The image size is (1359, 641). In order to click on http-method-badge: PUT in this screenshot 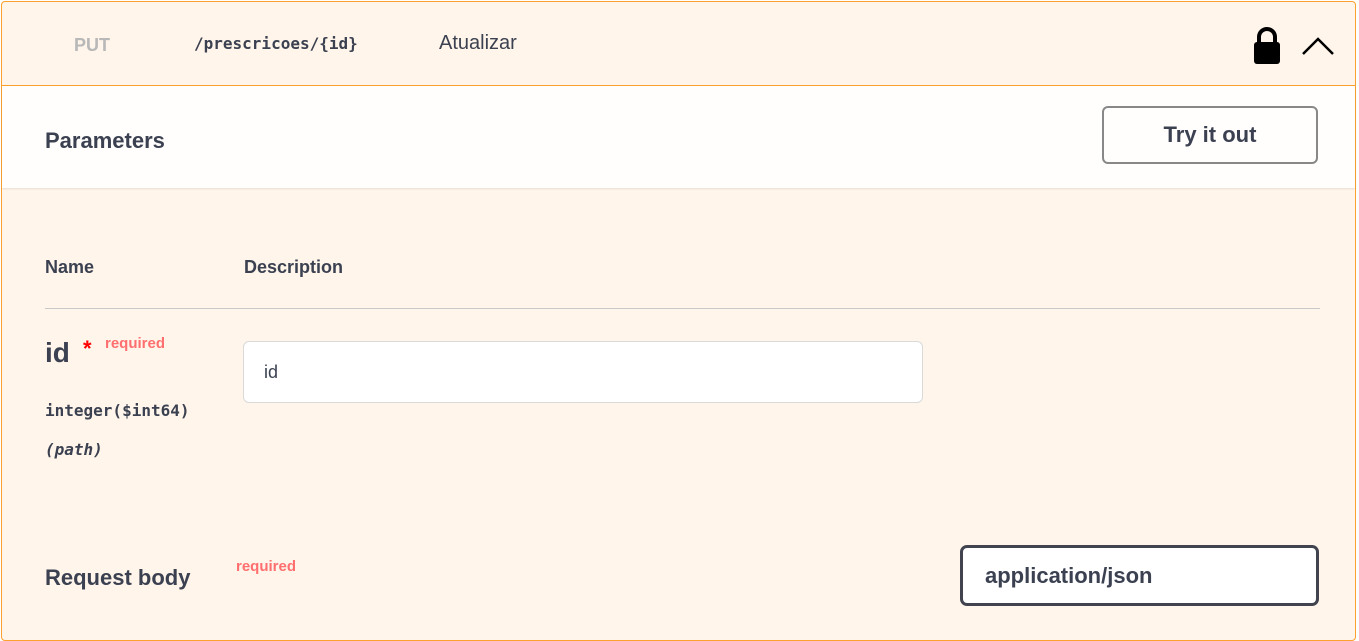, I will do `click(92, 44)`.